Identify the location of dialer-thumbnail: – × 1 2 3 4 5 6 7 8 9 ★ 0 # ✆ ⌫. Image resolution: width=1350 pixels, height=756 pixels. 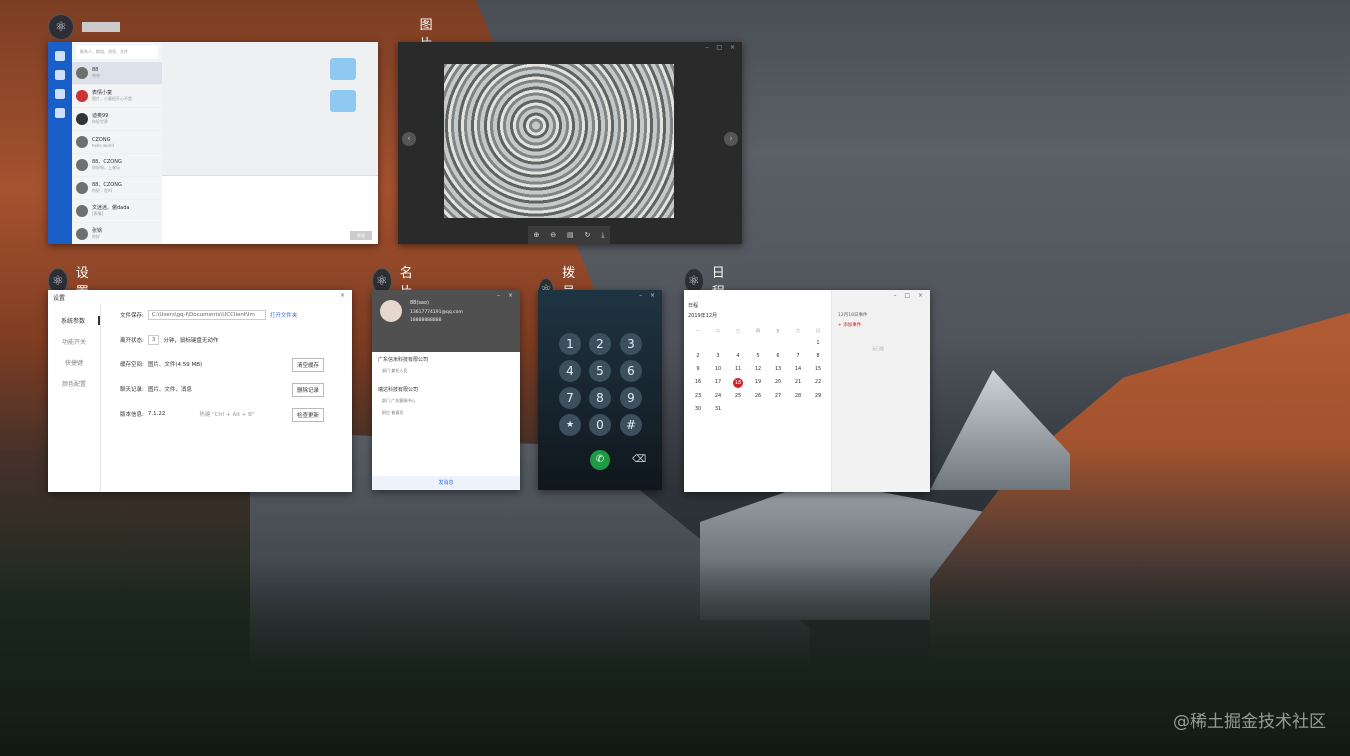
(600, 390).